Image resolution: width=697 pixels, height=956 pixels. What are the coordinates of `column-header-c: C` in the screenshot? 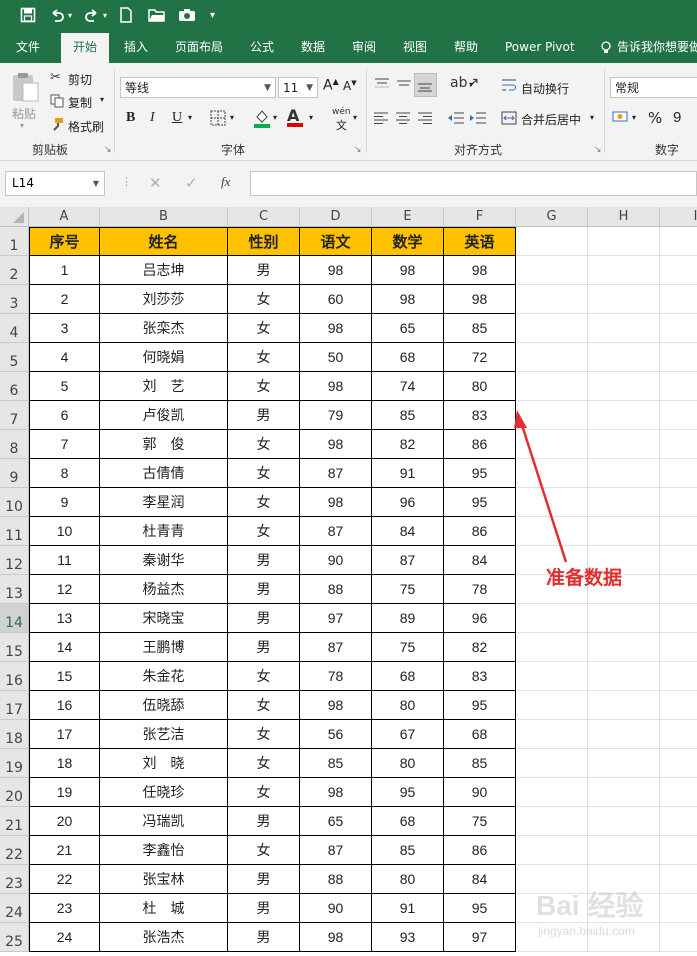 It's located at (264, 217).